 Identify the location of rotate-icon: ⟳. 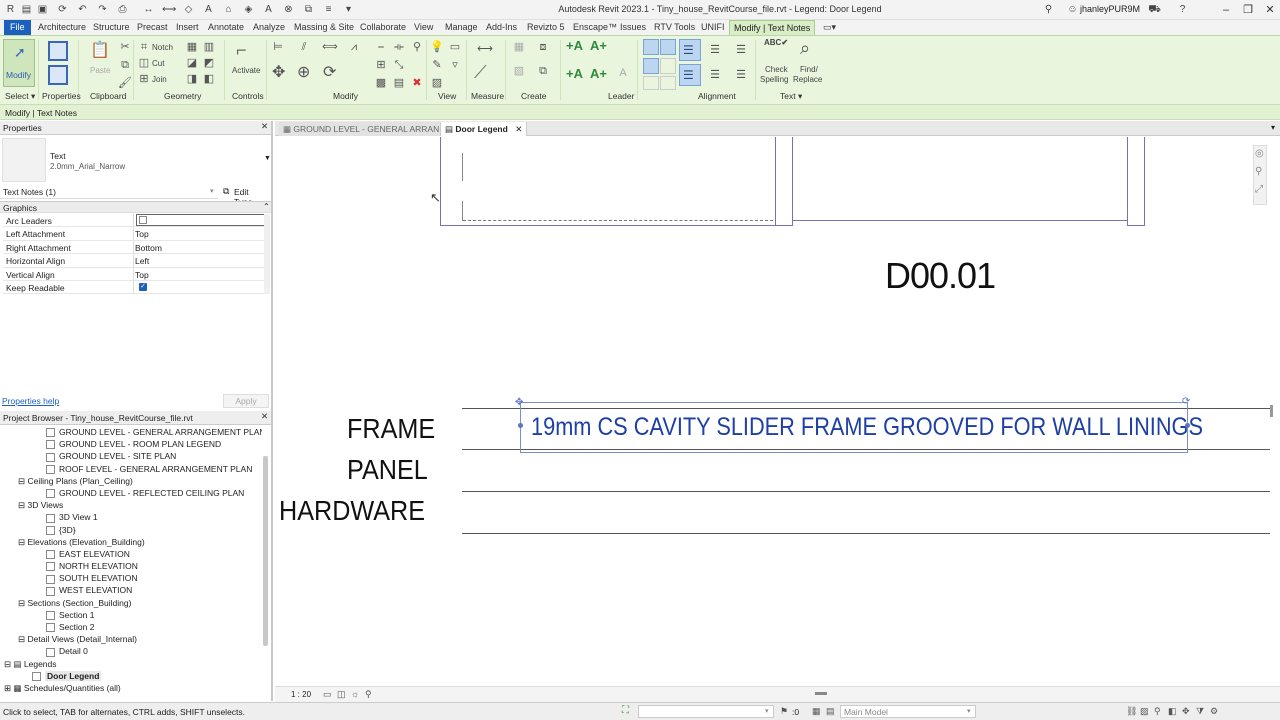
(329, 72).